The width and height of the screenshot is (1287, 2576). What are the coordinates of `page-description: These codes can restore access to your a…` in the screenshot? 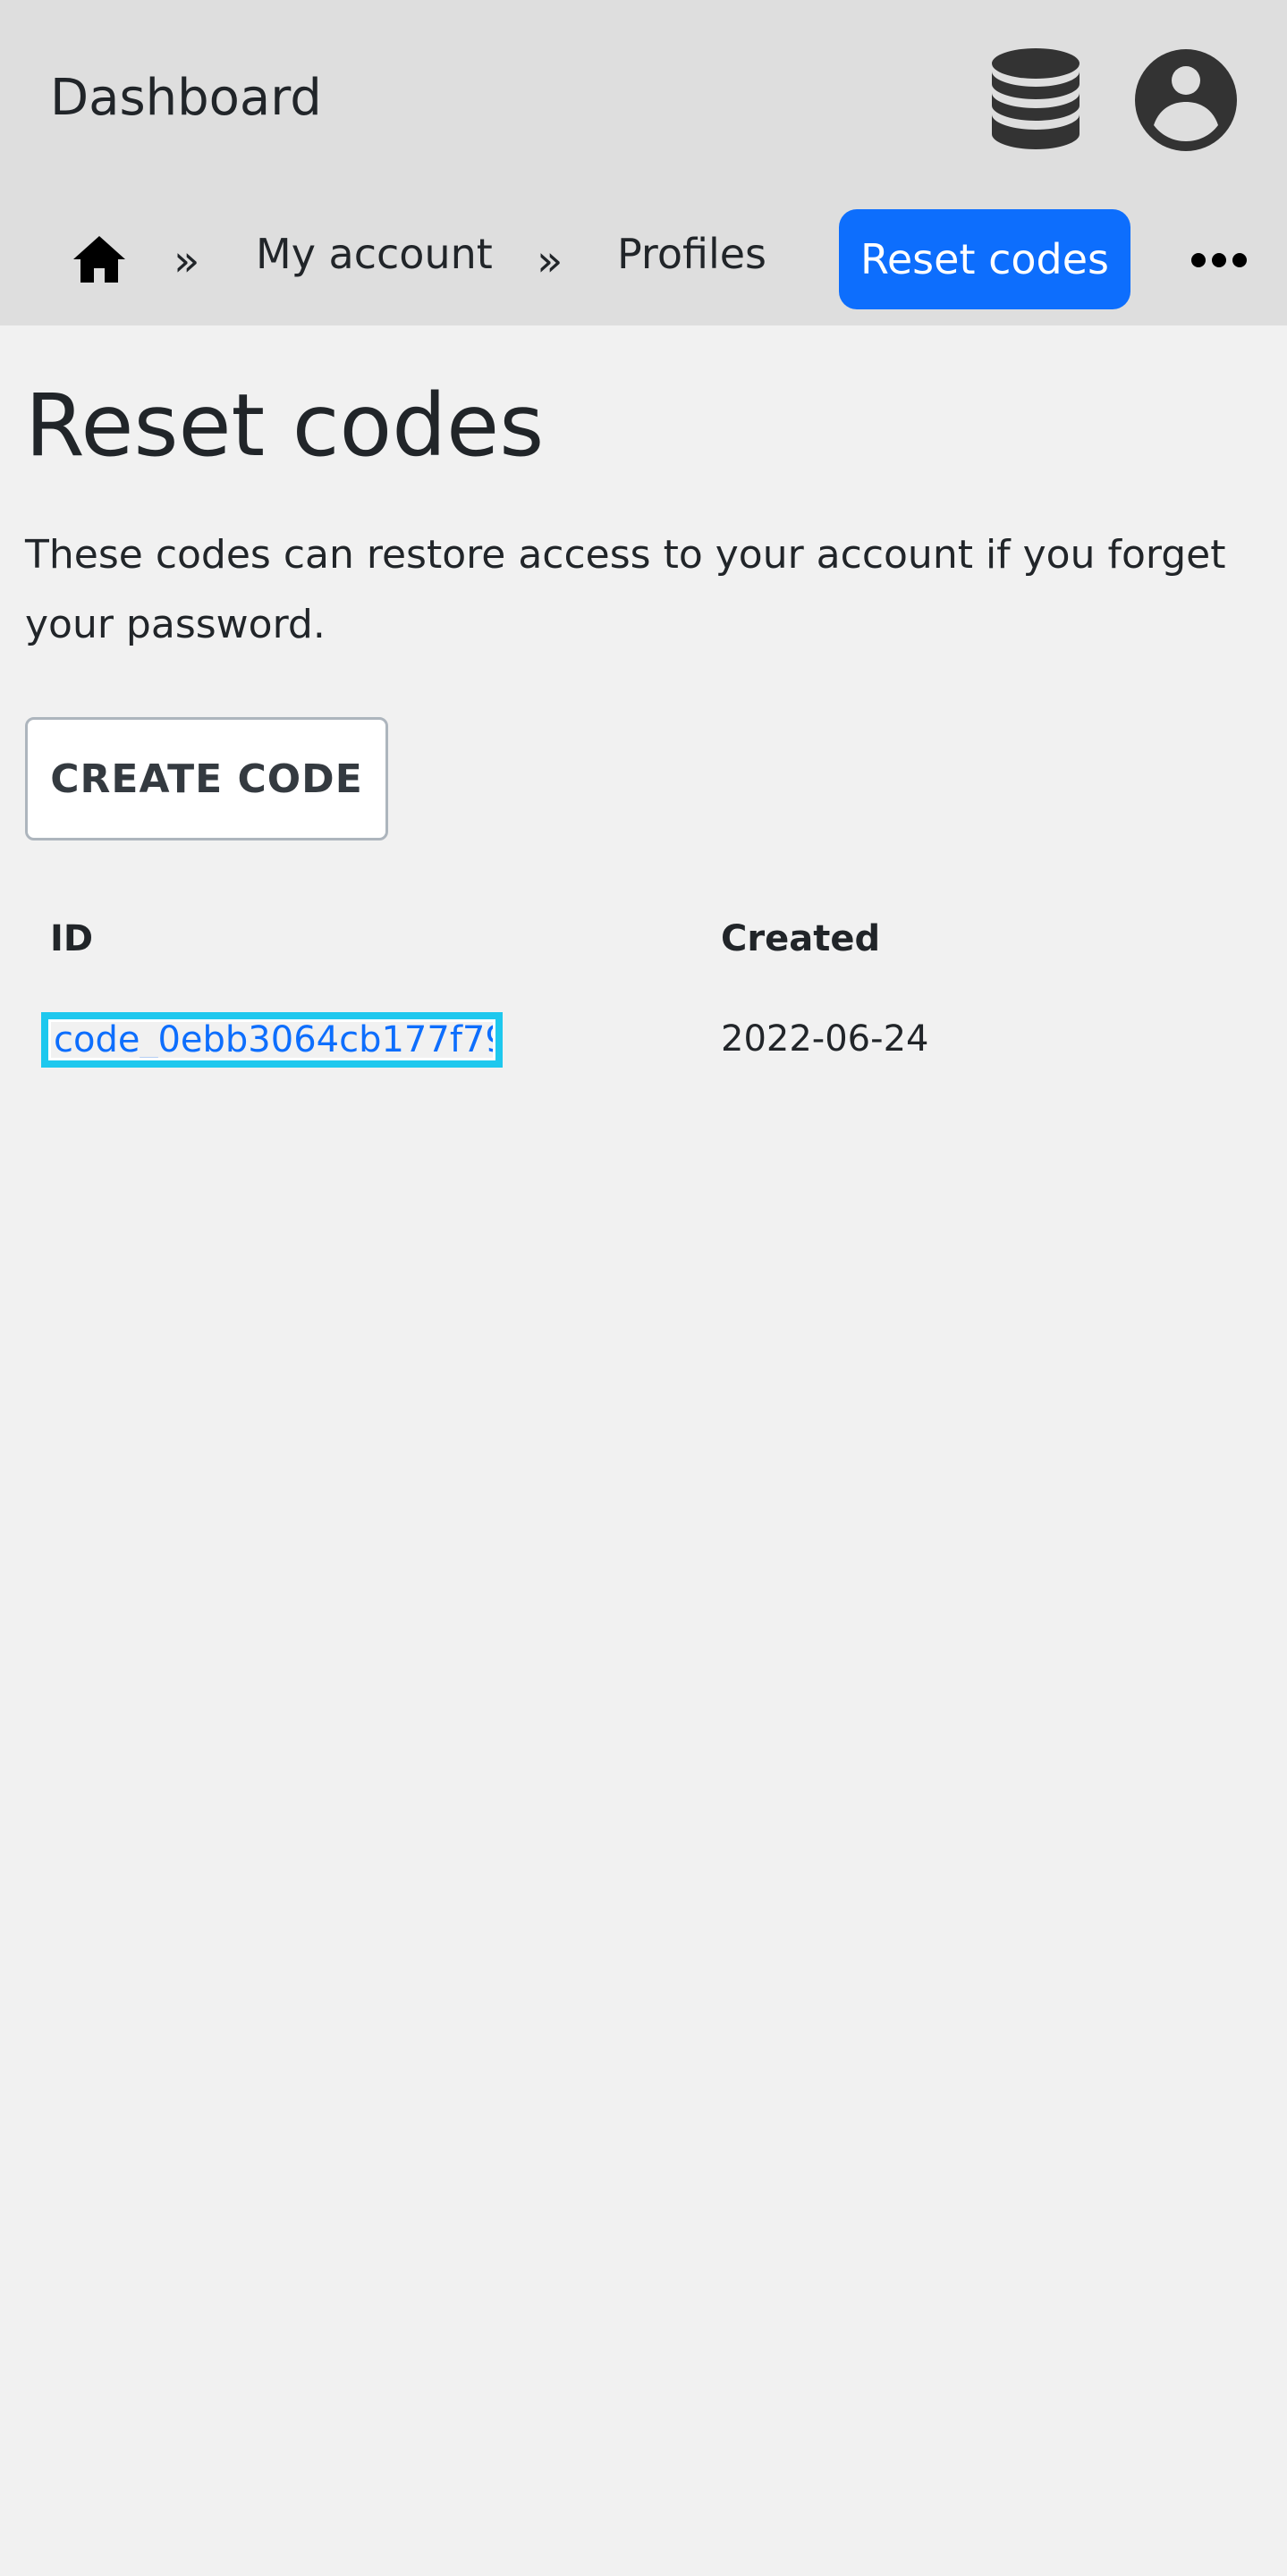 It's located at (625, 589).